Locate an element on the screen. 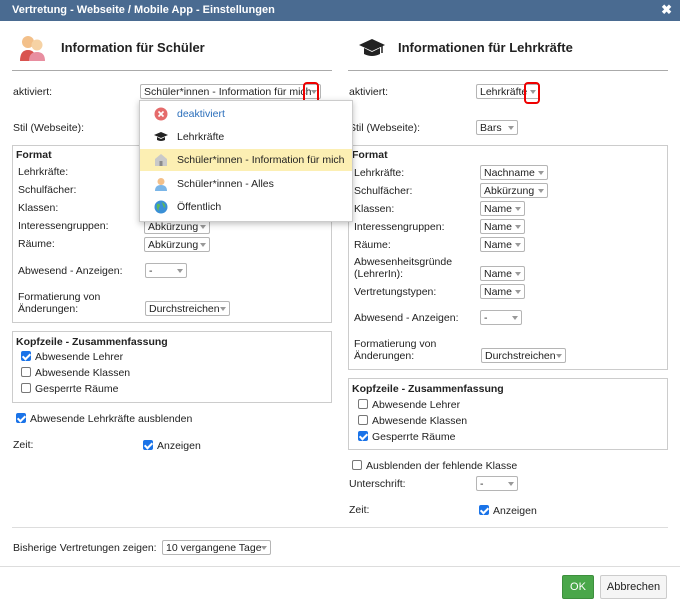 The image size is (680, 612). left-absent-select: - is located at coordinates (166, 270).